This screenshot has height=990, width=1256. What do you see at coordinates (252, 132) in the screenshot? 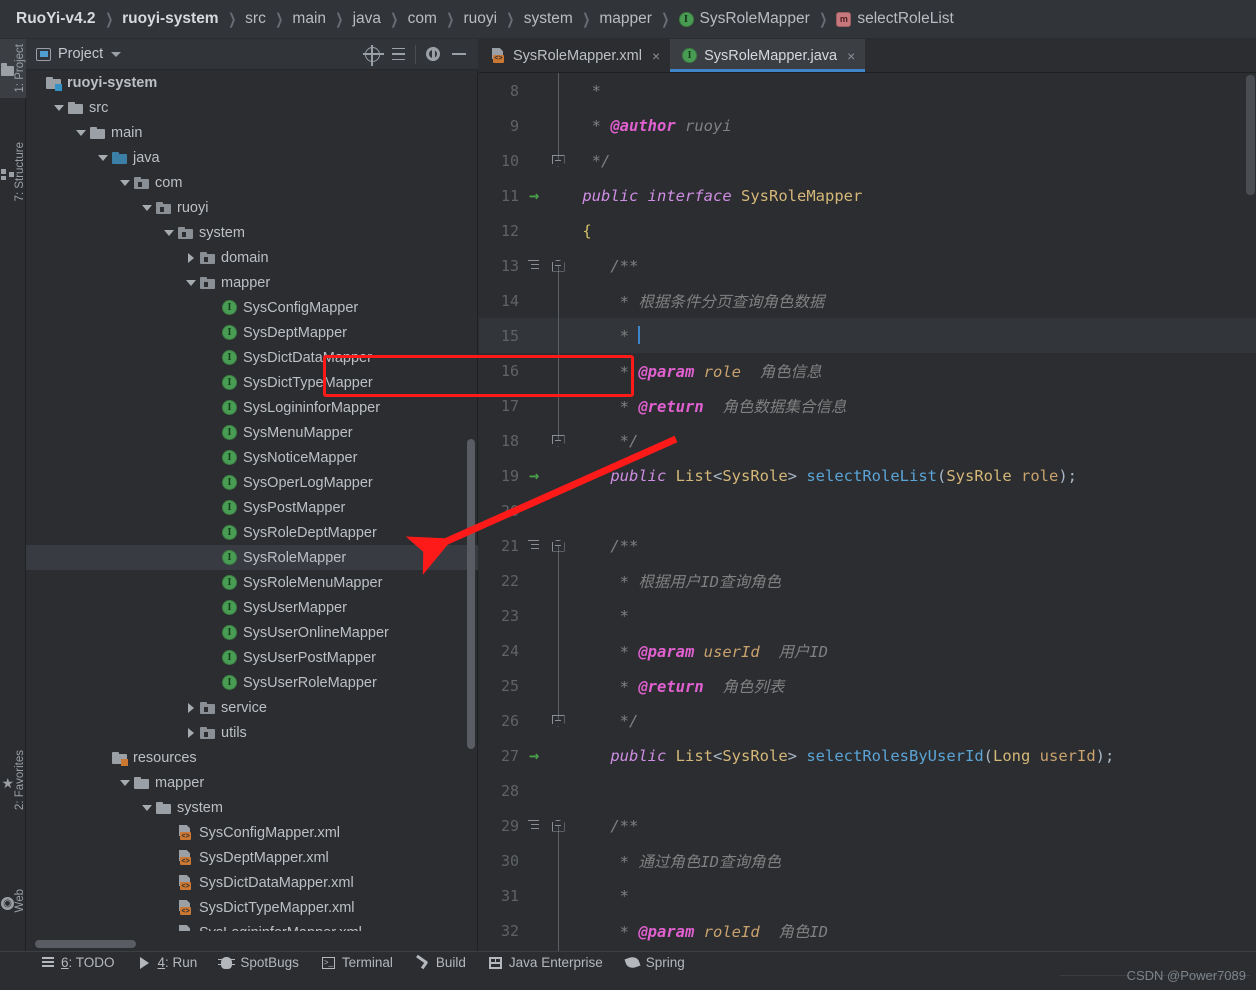
I see `tree-item: main` at bounding box center [252, 132].